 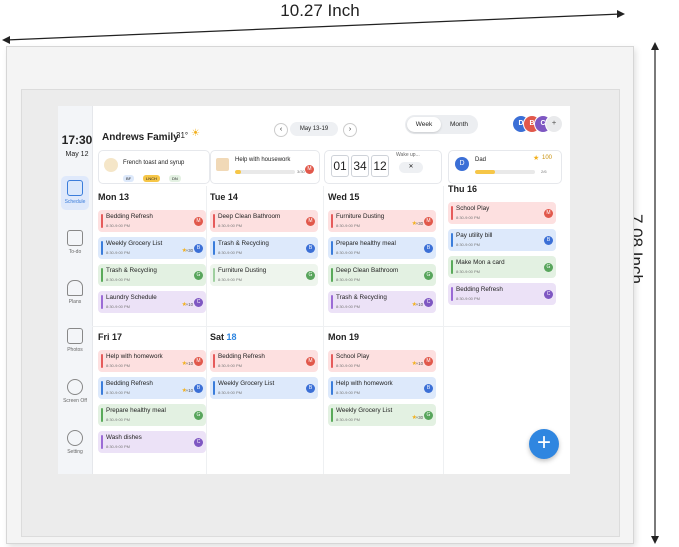 I want to click on member-widget: D Dad ★ 100 2/6, so click(x=505, y=167).